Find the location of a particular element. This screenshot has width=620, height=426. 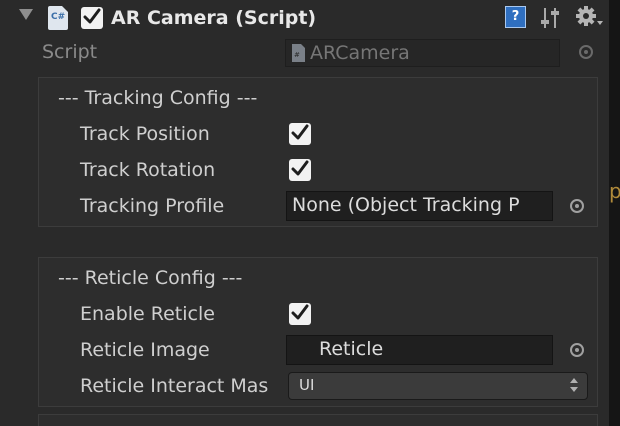

dropdown-arrows-icon is located at coordinates (574, 385).